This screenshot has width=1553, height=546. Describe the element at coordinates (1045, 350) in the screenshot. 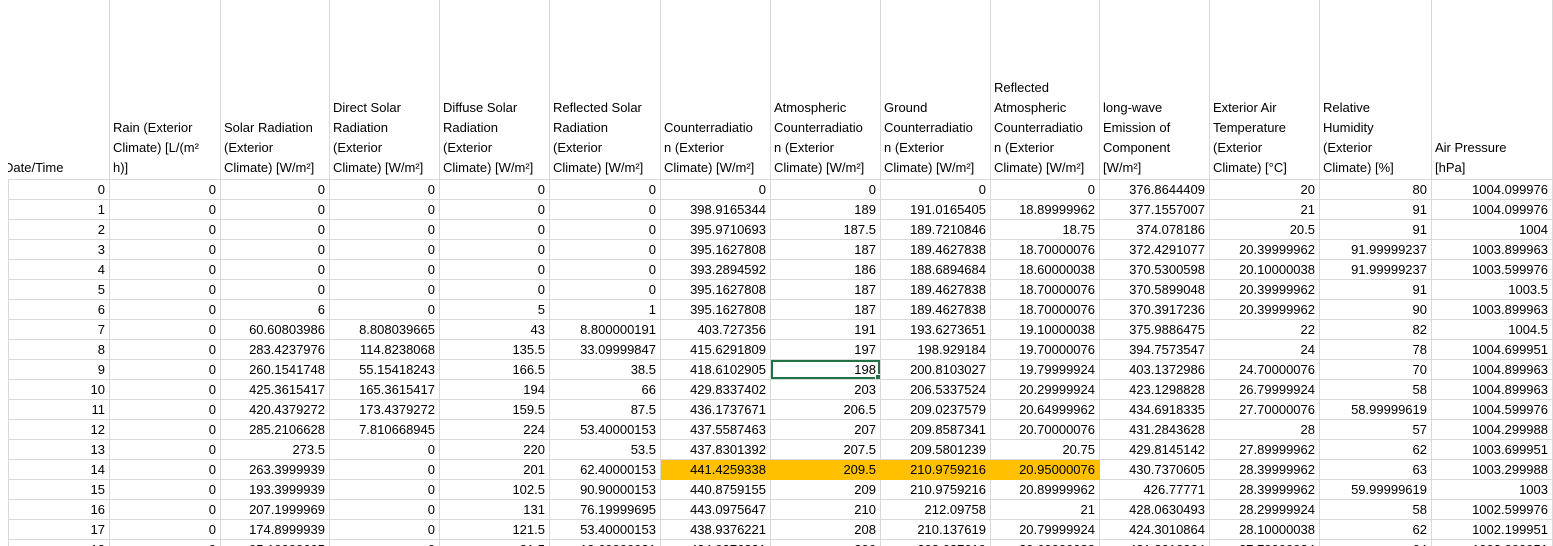

I see `cell: 19.70000076` at that location.